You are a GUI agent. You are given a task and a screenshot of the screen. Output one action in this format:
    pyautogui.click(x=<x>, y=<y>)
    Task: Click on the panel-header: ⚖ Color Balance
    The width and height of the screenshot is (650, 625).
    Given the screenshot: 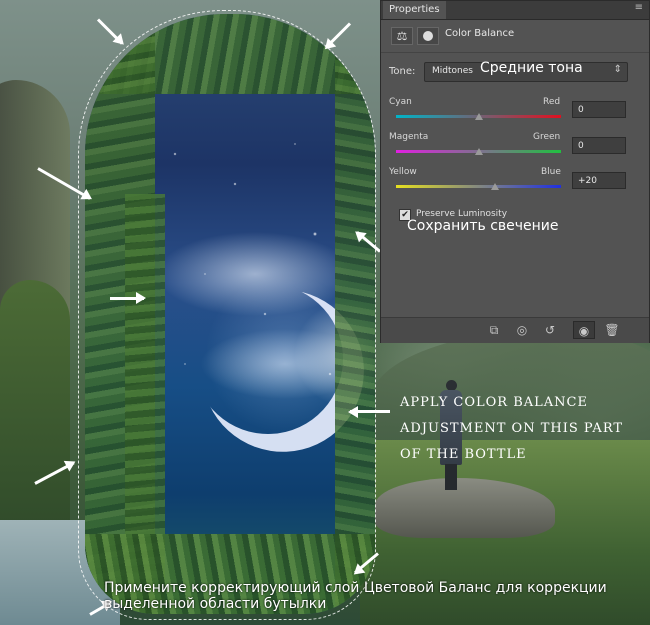 What is the action you would take?
    pyautogui.click(x=515, y=36)
    